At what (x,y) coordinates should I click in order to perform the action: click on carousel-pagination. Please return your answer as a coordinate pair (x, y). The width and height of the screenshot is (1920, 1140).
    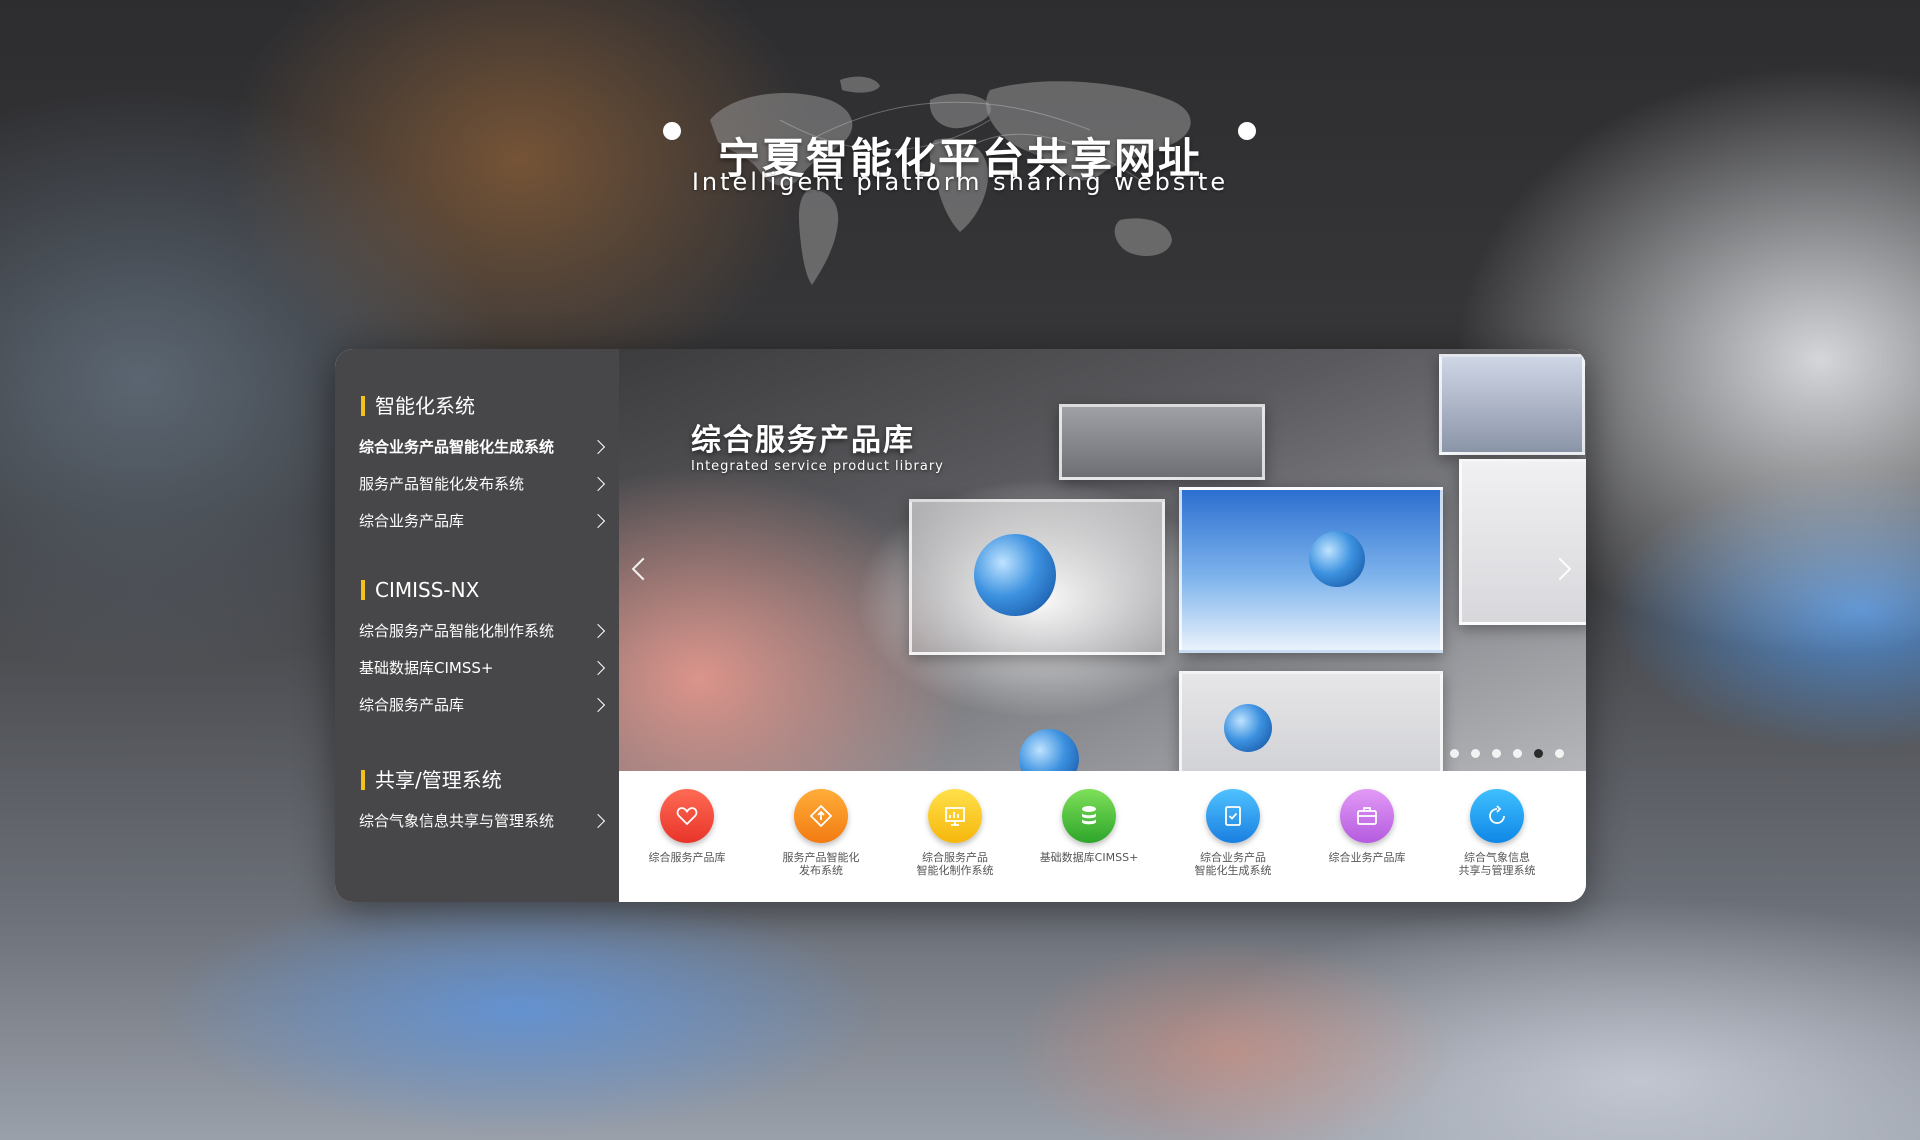
    Looking at the image, I should click on (1503, 754).